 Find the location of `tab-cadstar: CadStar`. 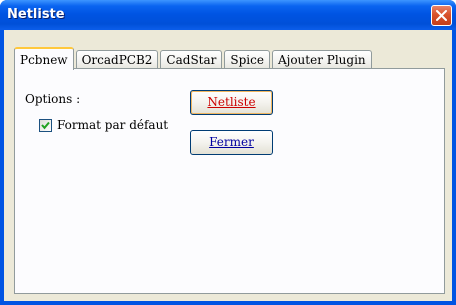

tab-cadstar: CadStar is located at coordinates (191, 59).